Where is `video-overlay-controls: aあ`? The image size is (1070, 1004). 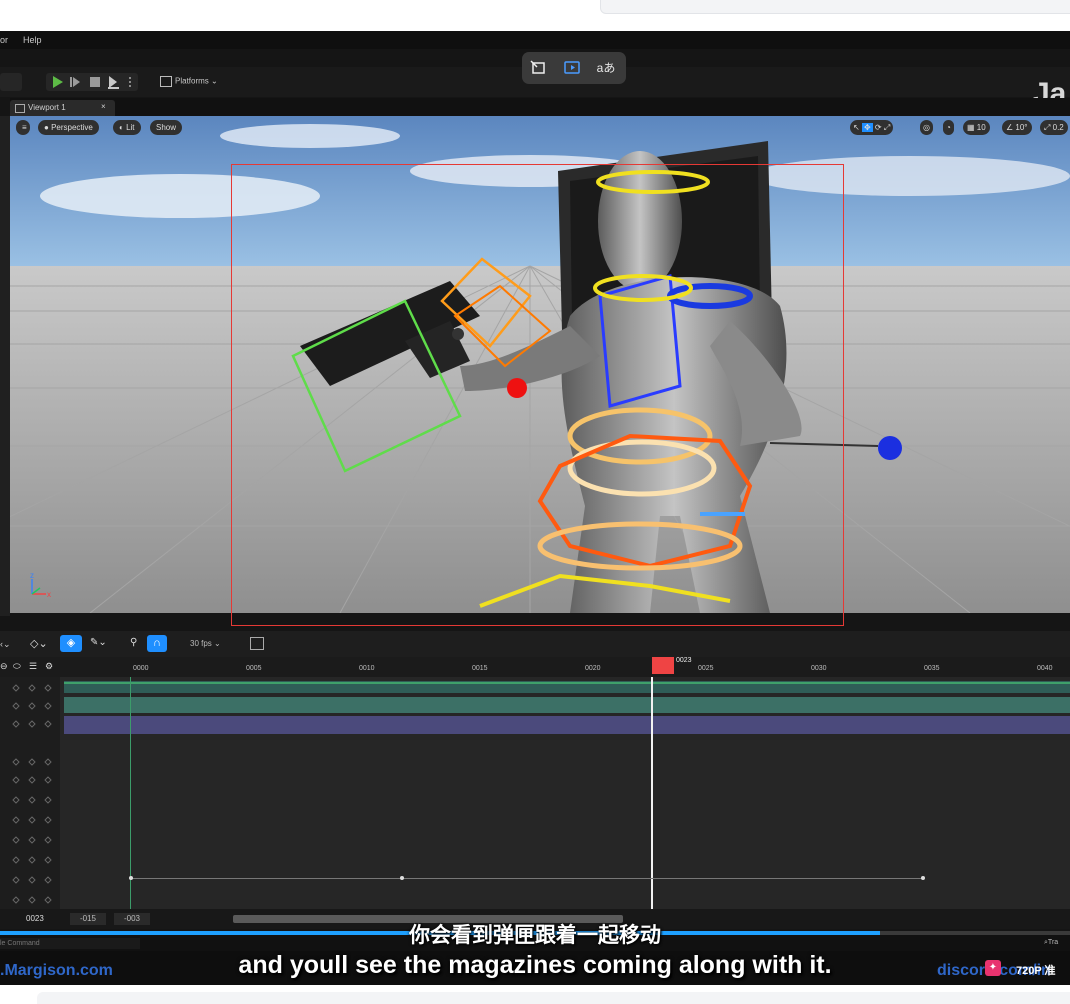
video-overlay-controls: aあ is located at coordinates (574, 68).